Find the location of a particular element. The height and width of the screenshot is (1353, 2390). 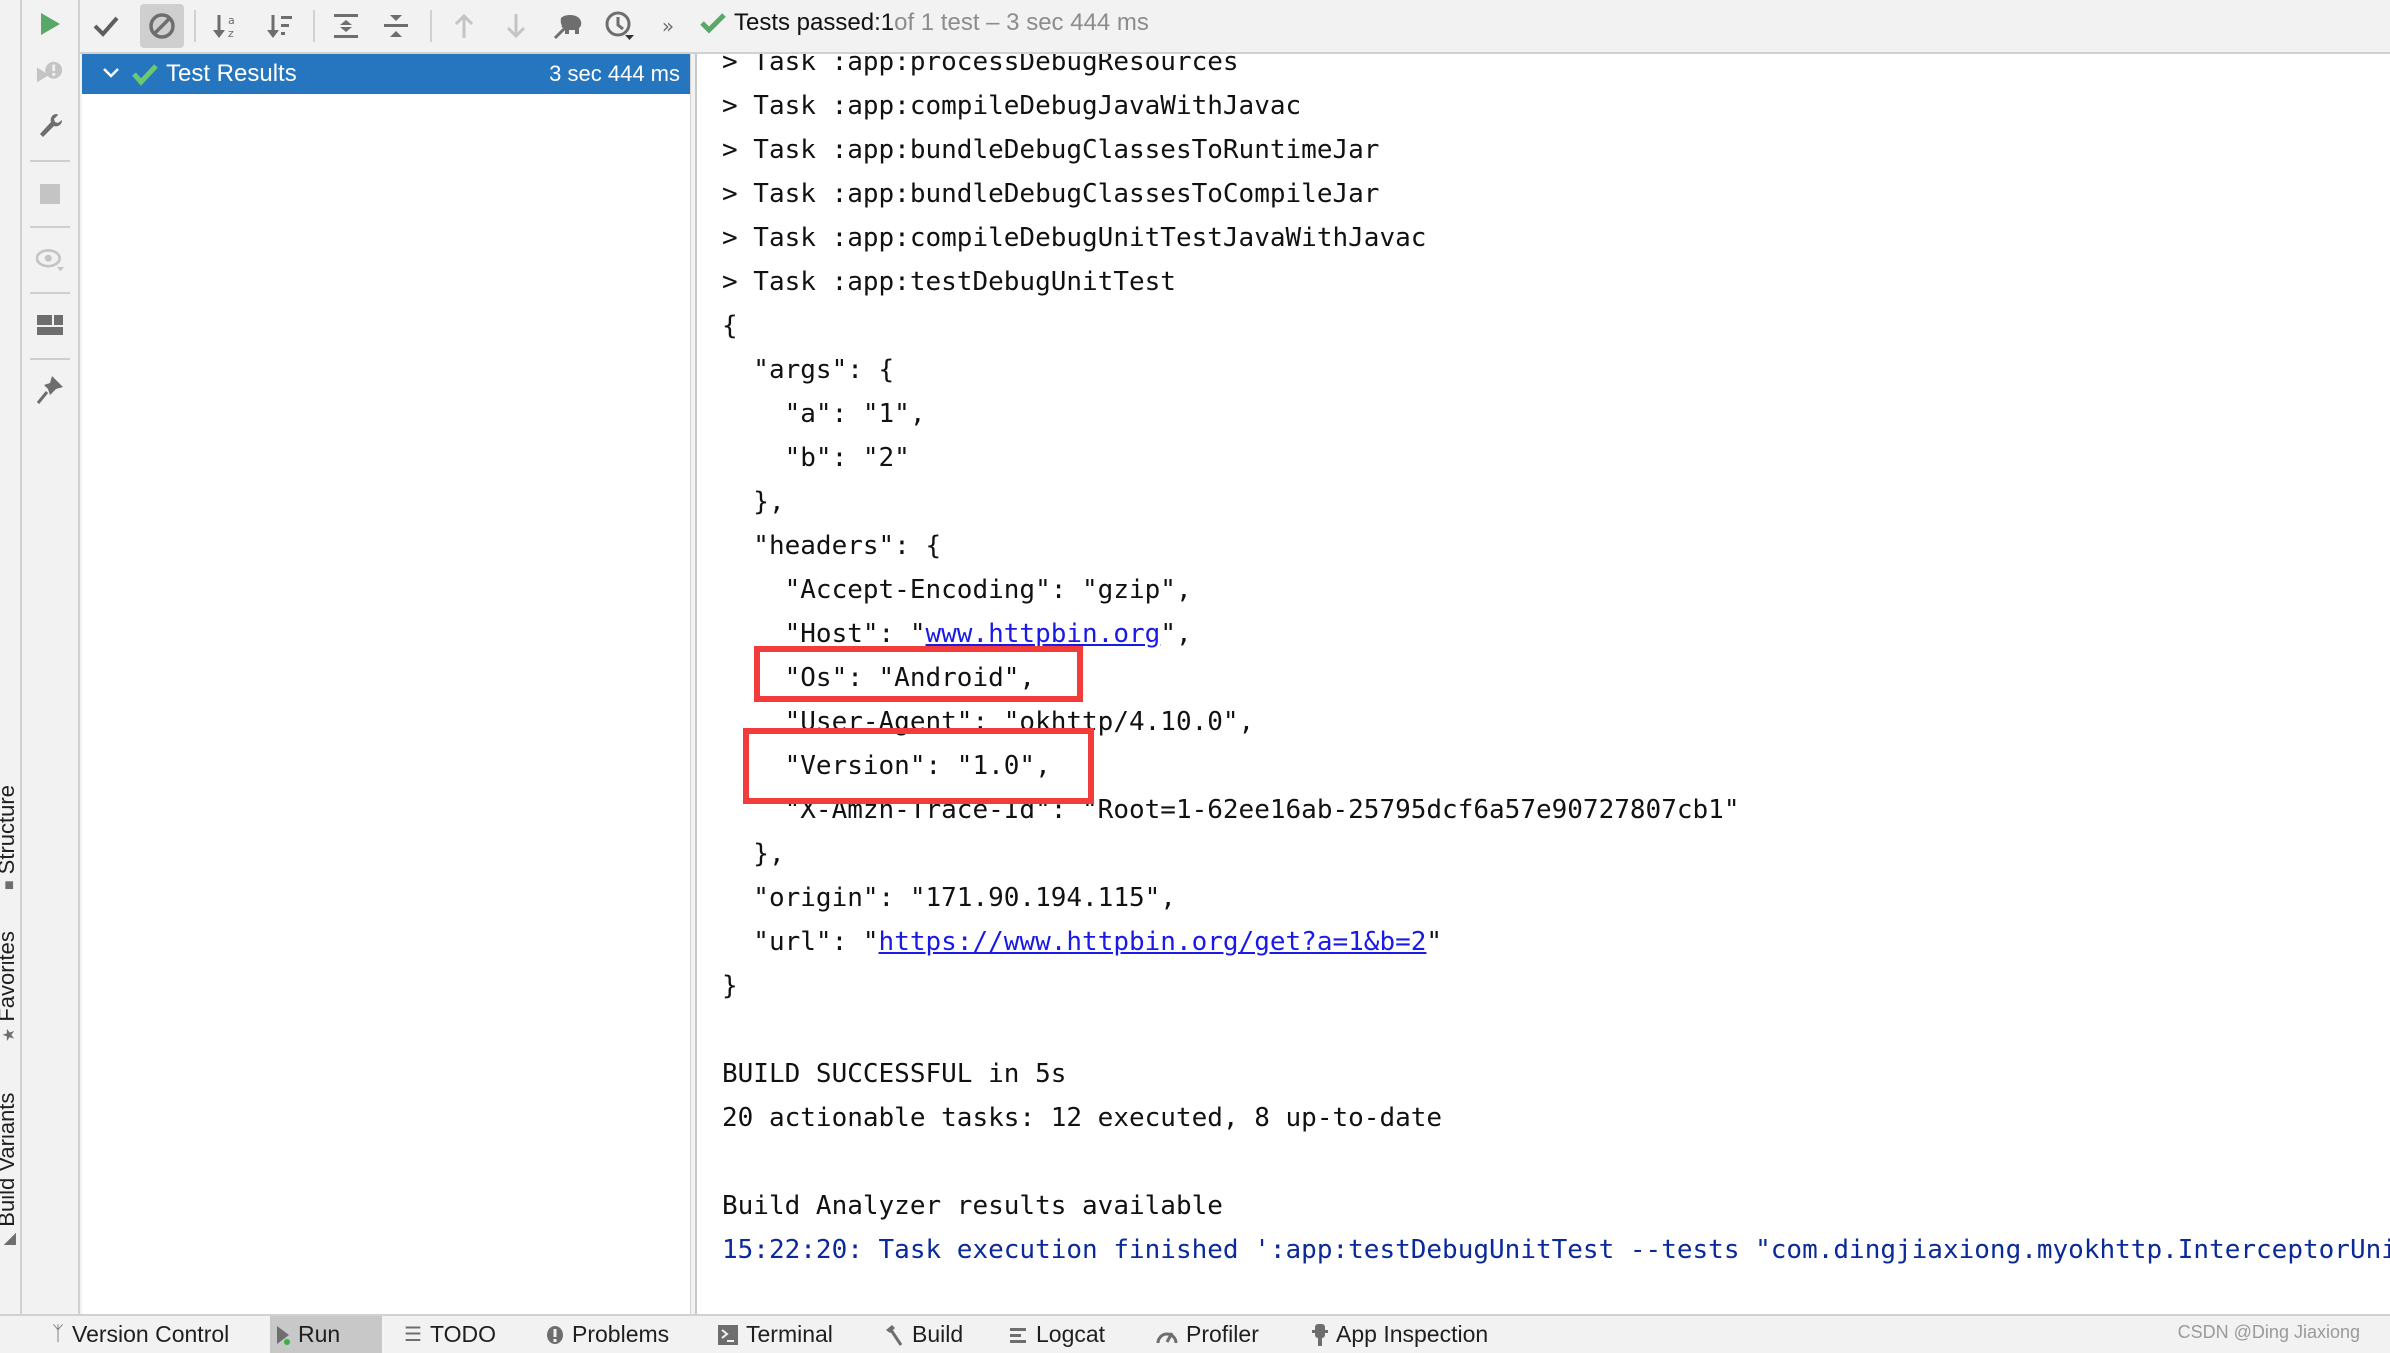

svg-text: a is located at coordinates (231, 20).